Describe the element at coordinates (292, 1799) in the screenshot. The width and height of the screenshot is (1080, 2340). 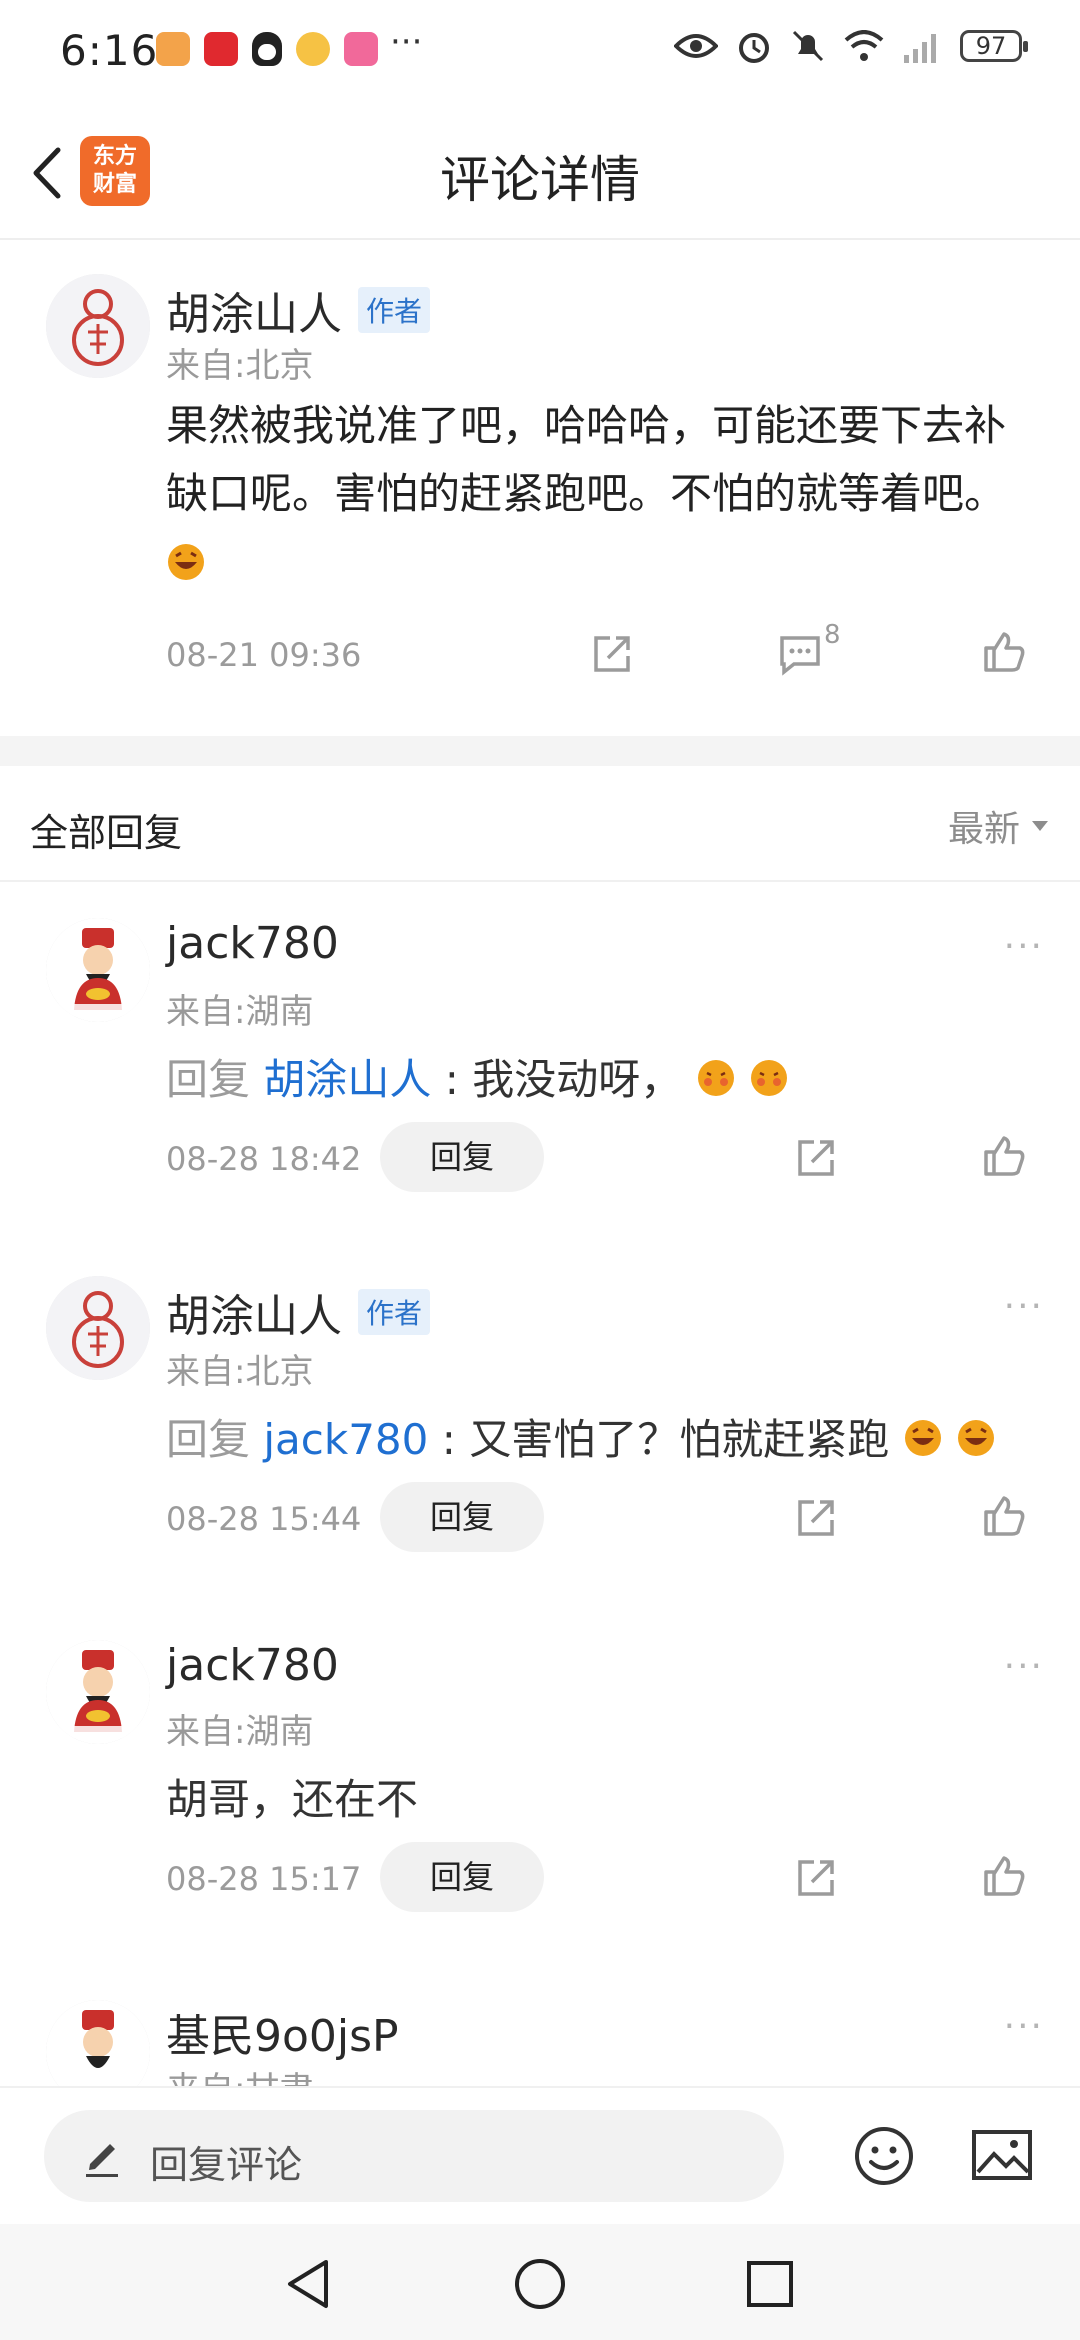
I see `reply-text: 胡哥，还在不` at that location.